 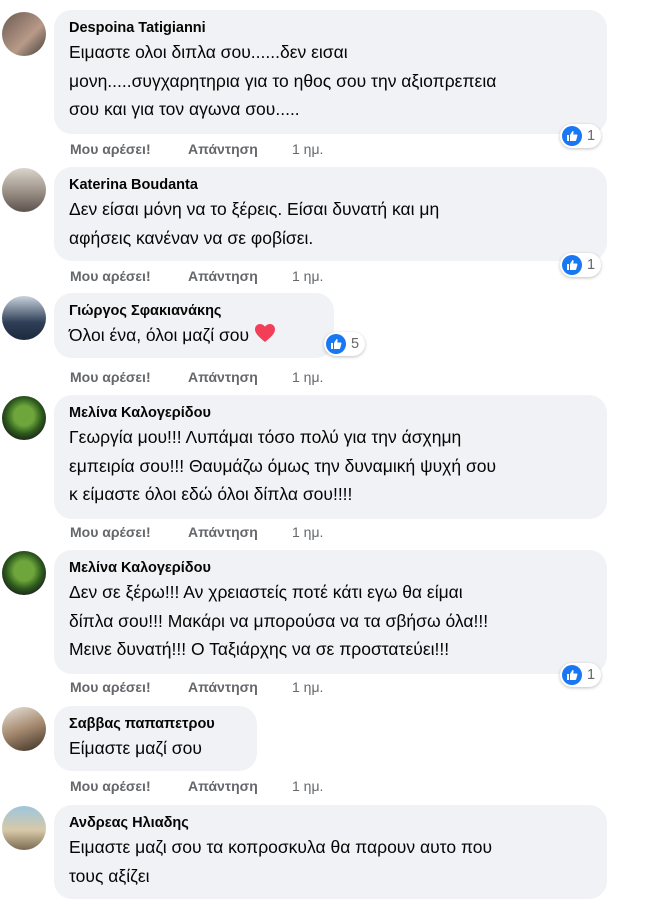 I want to click on reaction-count: 5, so click(x=345, y=344).